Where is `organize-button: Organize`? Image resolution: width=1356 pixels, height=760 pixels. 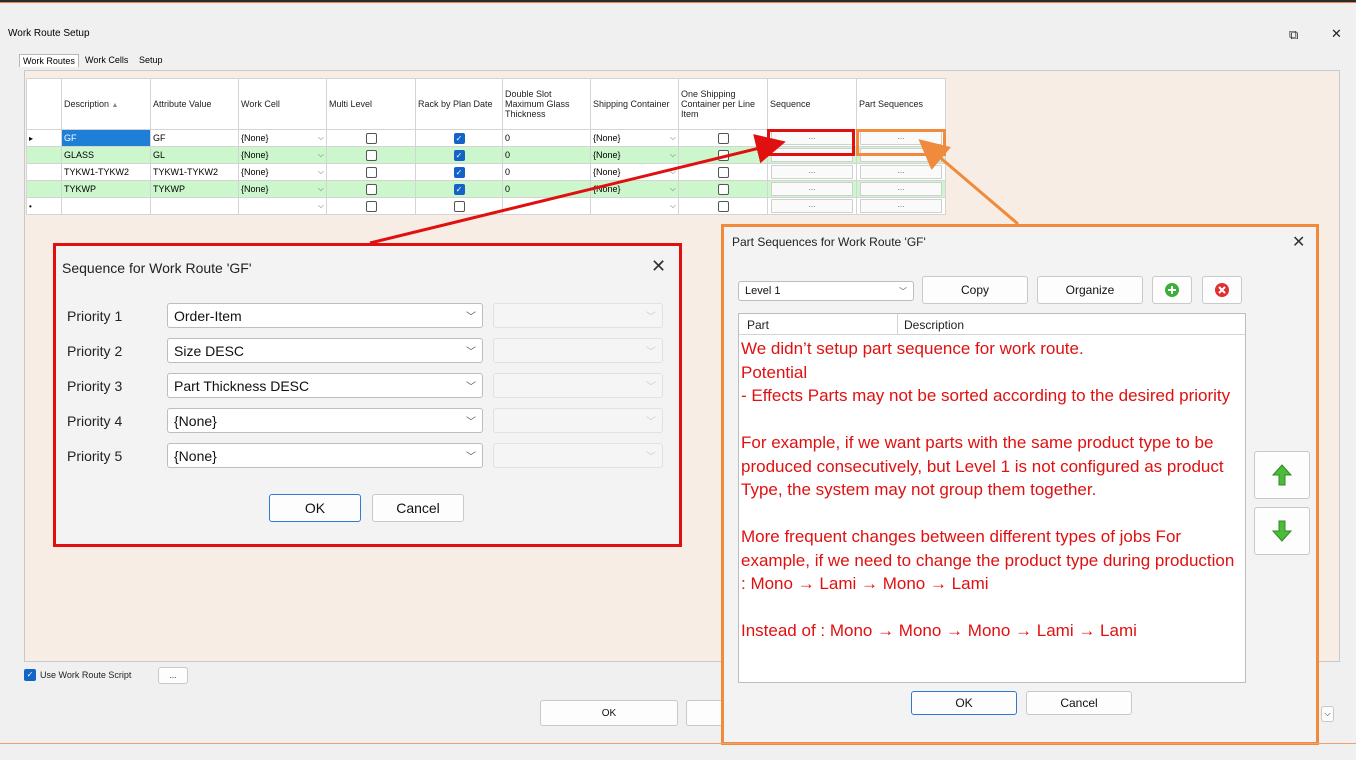 organize-button: Organize is located at coordinates (1090, 290).